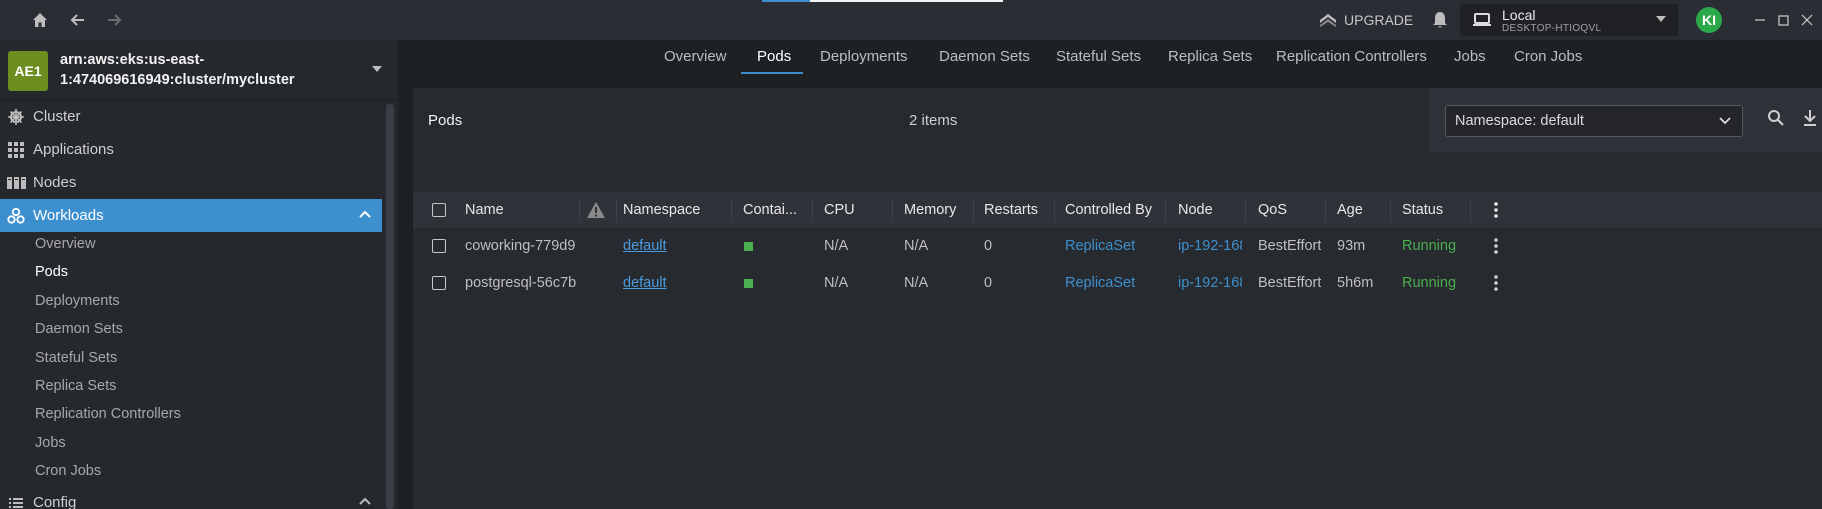 The image size is (1822, 509). What do you see at coordinates (40, 20) in the screenshot?
I see `home-icon` at bounding box center [40, 20].